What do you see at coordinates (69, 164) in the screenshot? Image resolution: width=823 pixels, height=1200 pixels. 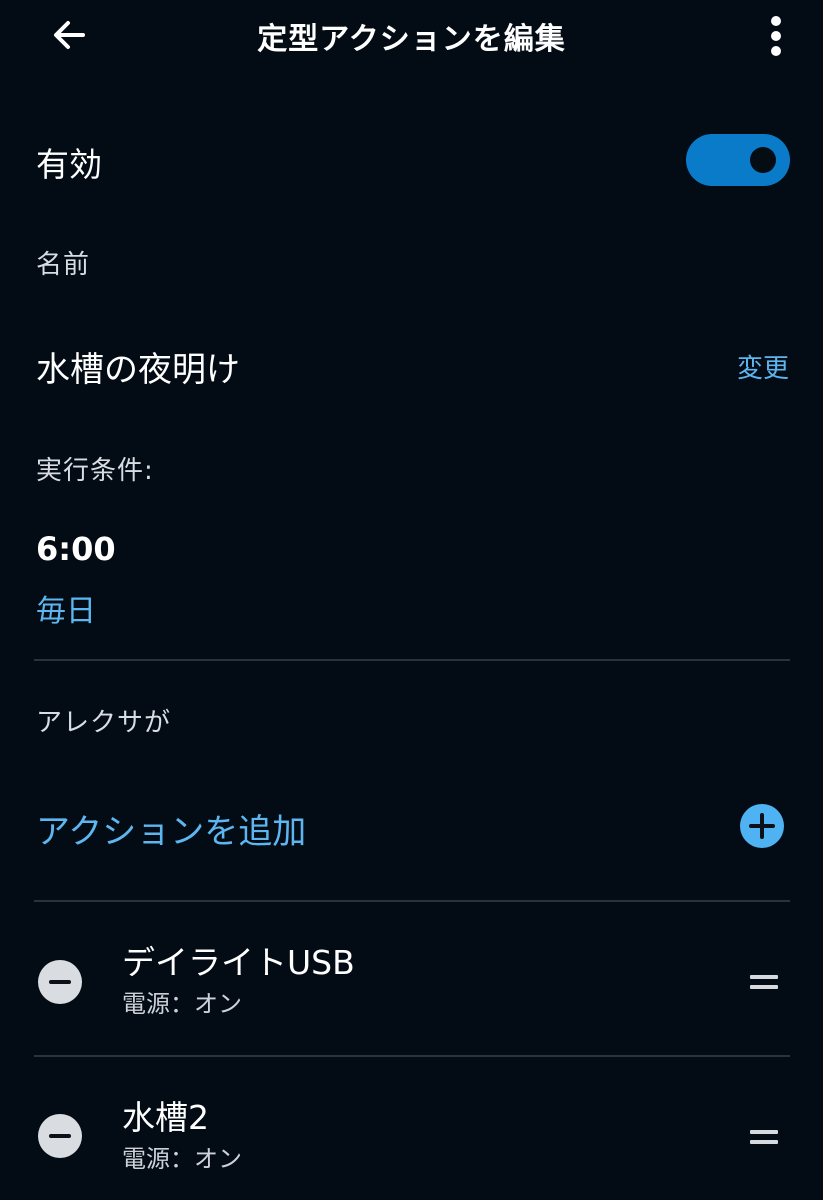 I see `enabled-label: 有効` at bounding box center [69, 164].